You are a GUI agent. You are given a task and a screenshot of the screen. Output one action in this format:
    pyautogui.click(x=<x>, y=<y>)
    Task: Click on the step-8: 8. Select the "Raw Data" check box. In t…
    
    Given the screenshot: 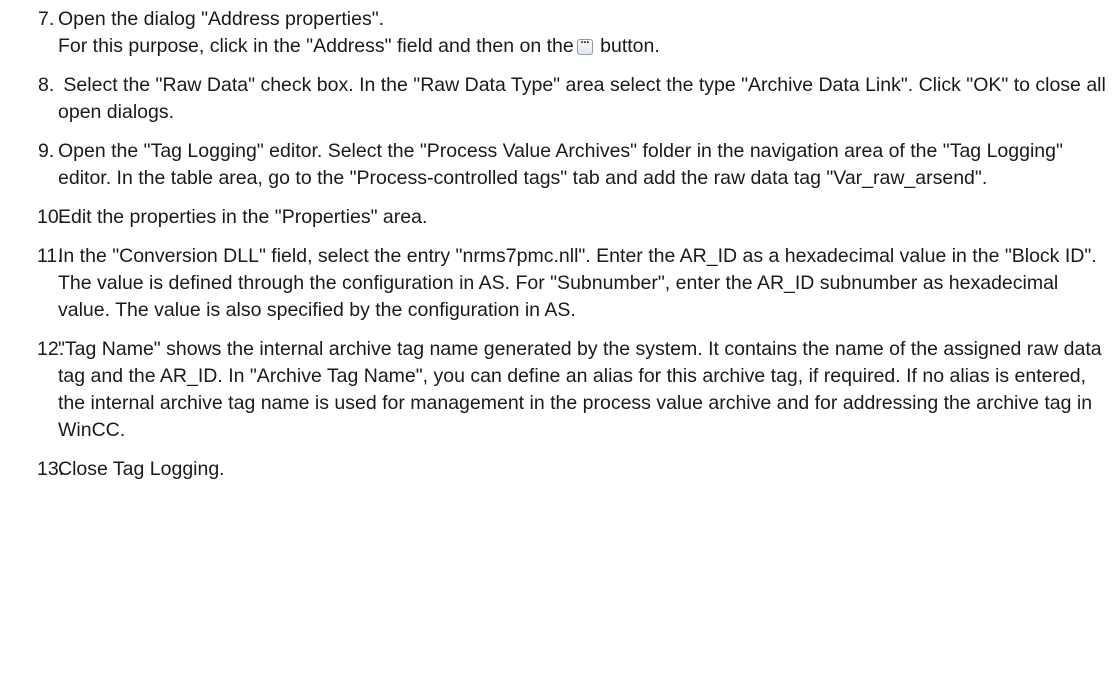 What is the action you would take?
    pyautogui.click(x=559, y=99)
    